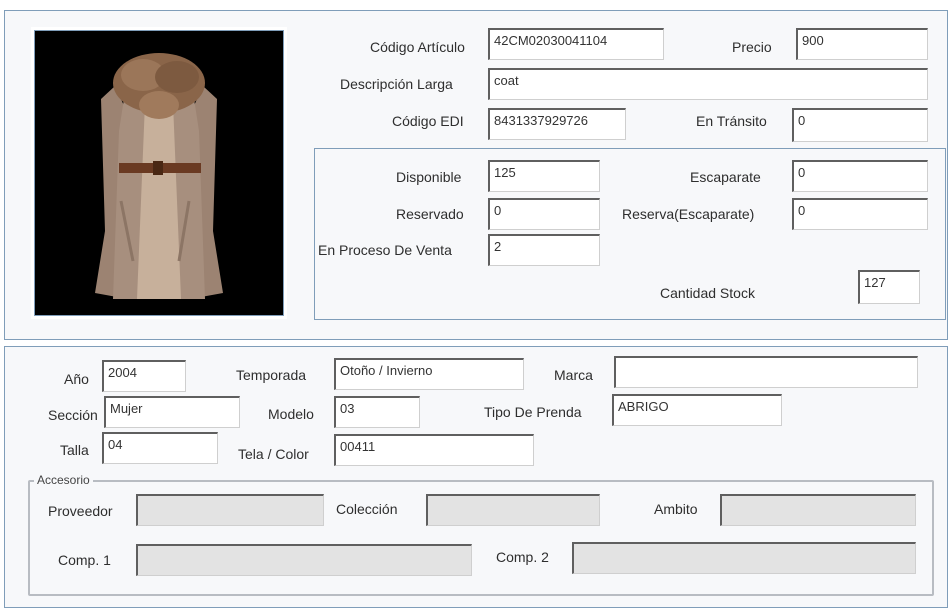  I want to click on proveedor-field, so click(230, 510).